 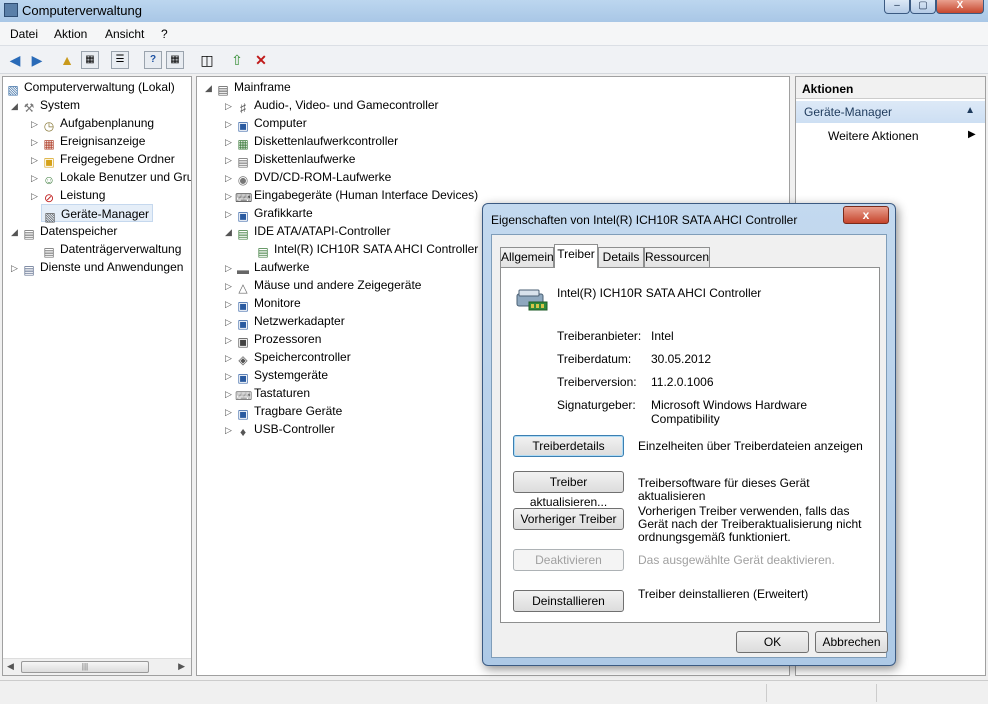 I want to click on scan-hardware-icon: ◫, so click(x=207, y=60).